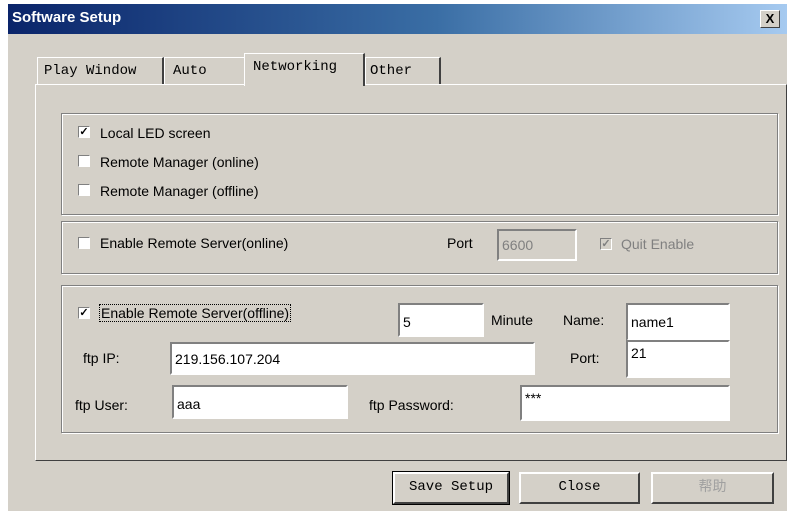 Image resolution: width=787 pixels, height=515 pixels. What do you see at coordinates (403, 71) in the screenshot?
I see `tab-other: Other` at bounding box center [403, 71].